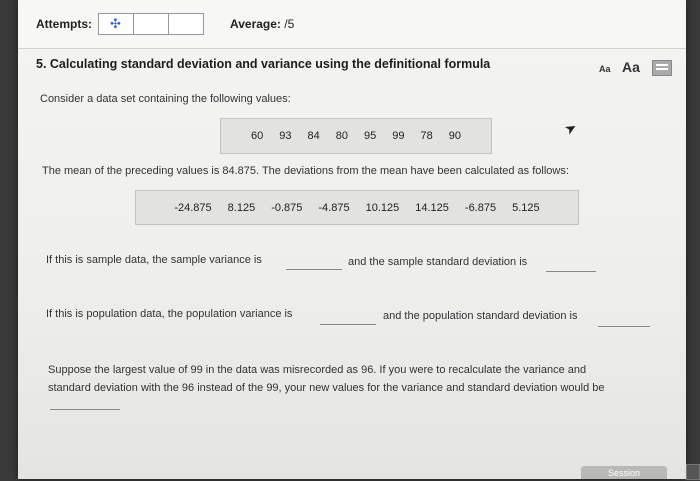  I want to click on deviation-value: 10.125, so click(382, 207).